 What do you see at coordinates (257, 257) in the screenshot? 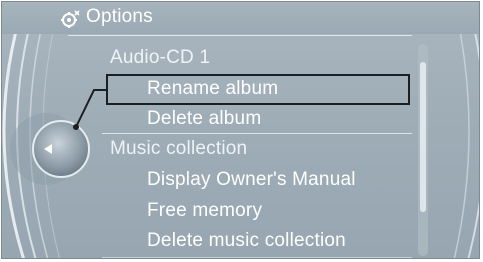
I see `bottom-divider` at bounding box center [257, 257].